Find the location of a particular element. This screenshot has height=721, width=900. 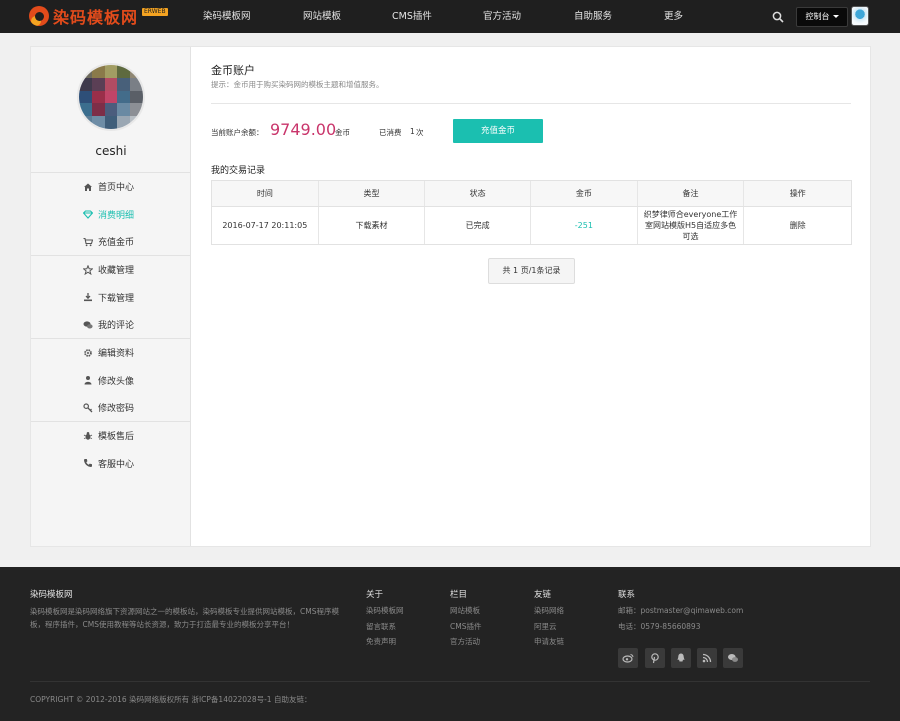

sidebar-item: 修改头像 is located at coordinates (111, 381).